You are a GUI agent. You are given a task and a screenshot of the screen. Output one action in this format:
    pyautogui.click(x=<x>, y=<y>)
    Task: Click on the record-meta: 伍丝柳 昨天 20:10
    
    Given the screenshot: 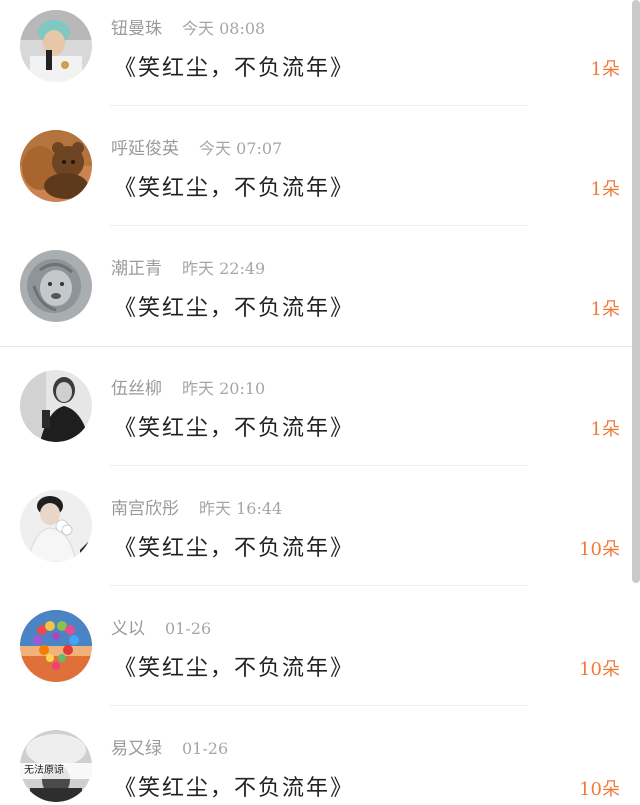 What is the action you would take?
    pyautogui.click(x=188, y=386)
    